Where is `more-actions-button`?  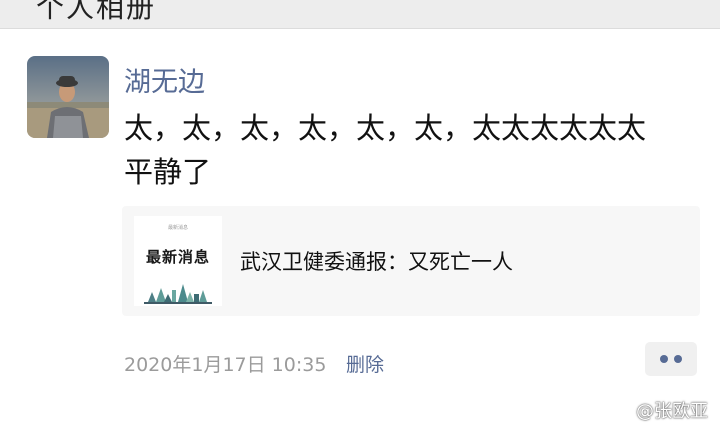 more-actions-button is located at coordinates (671, 359).